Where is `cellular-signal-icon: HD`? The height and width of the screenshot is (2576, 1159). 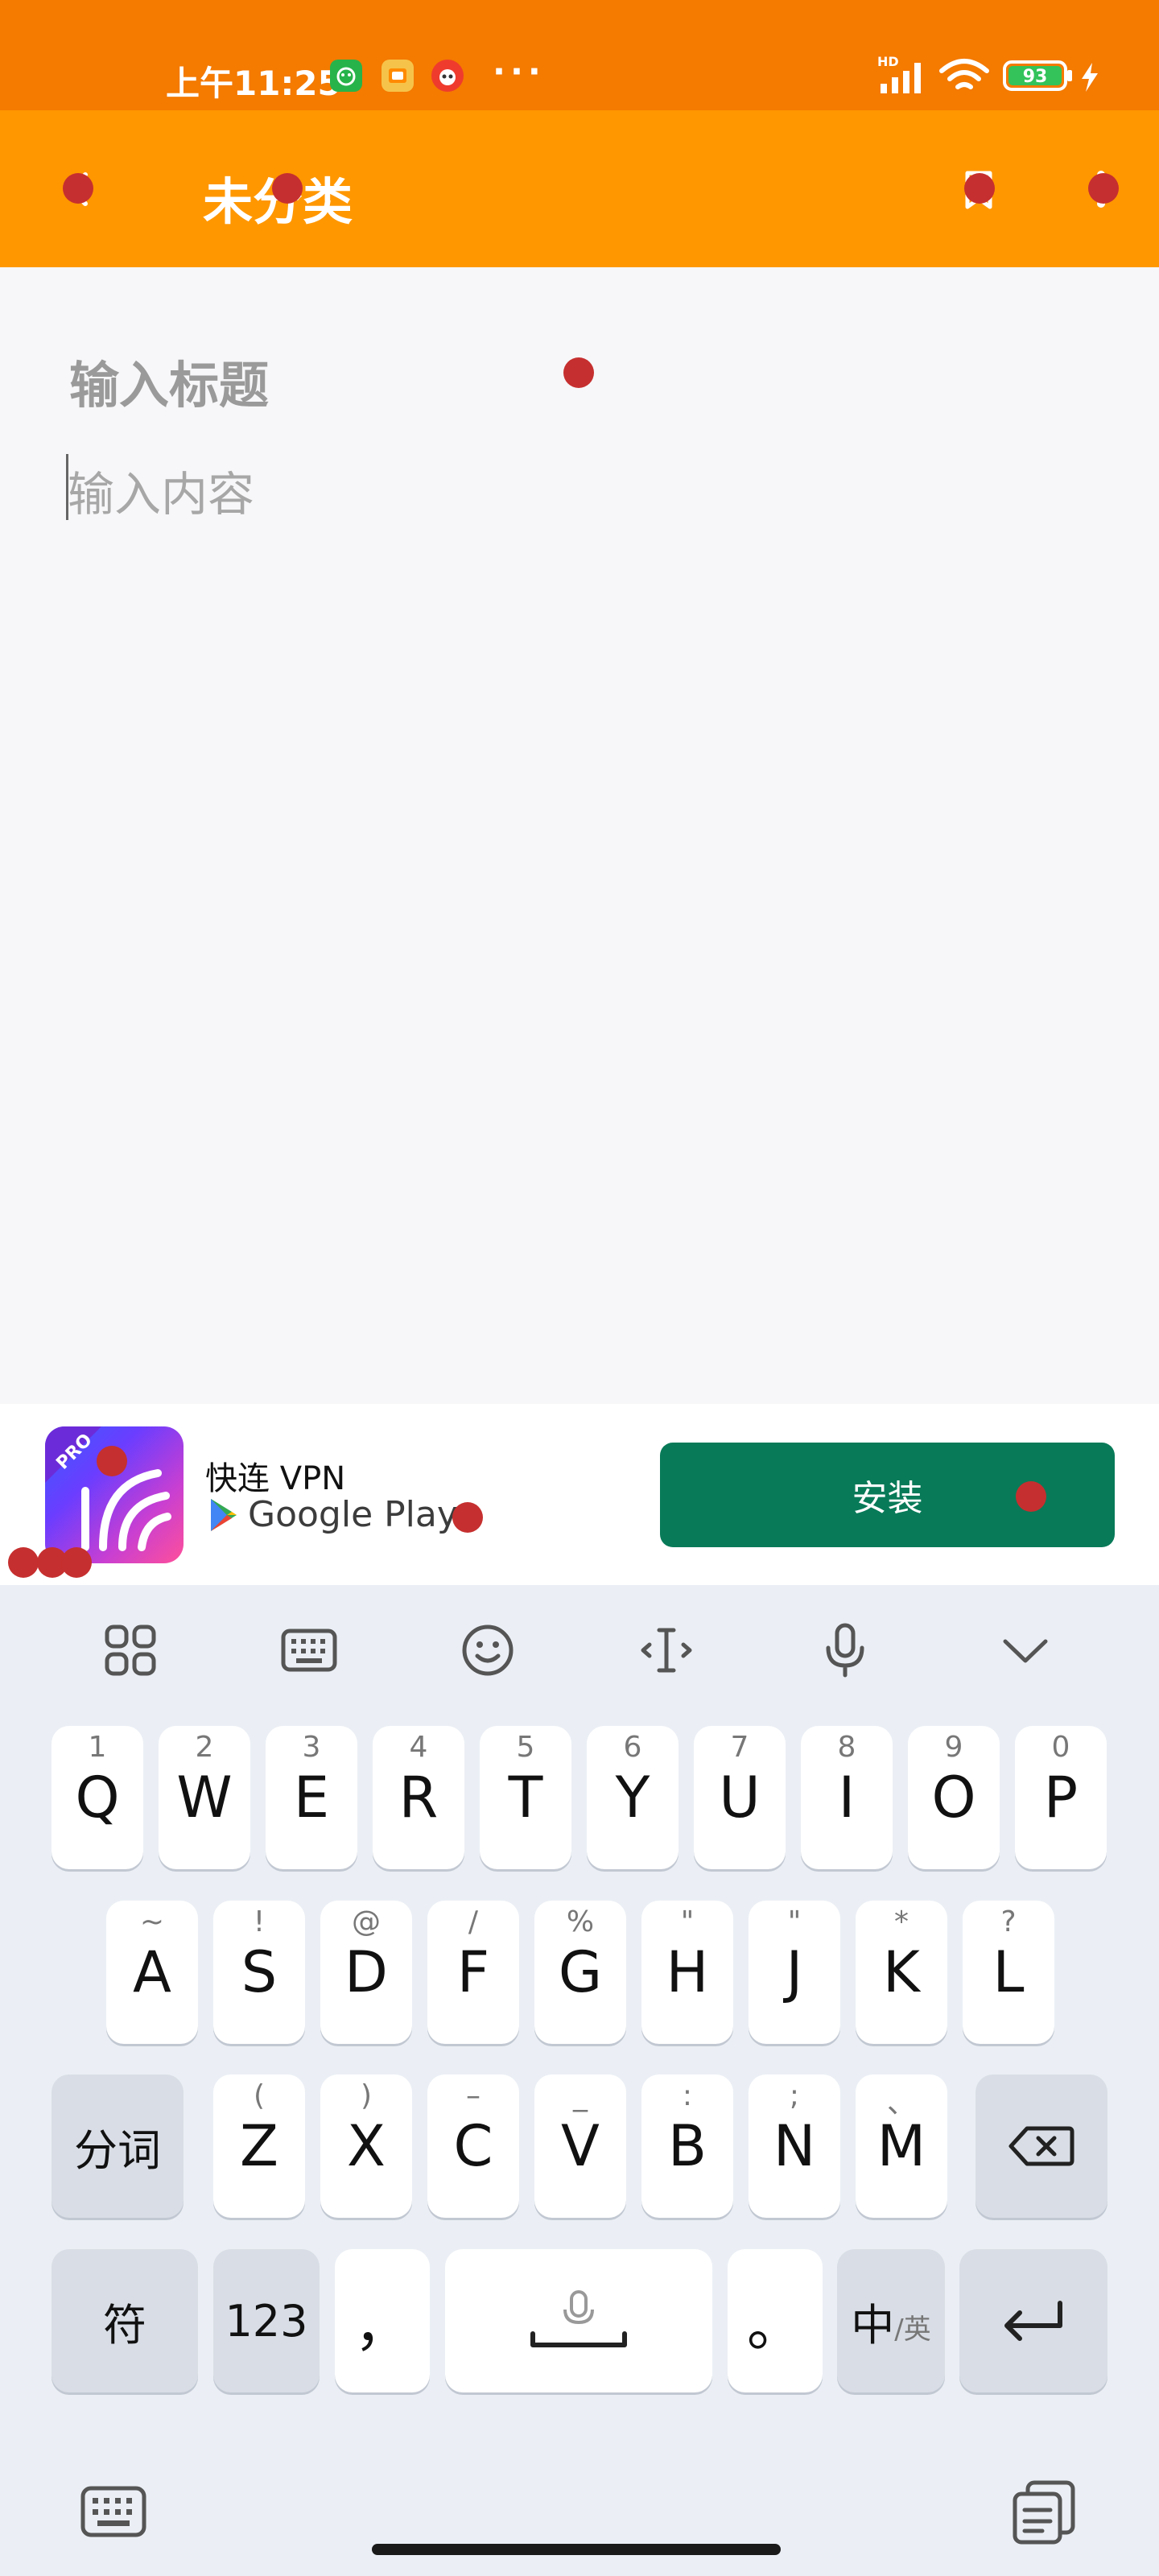 cellular-signal-icon: HD is located at coordinates (902, 77).